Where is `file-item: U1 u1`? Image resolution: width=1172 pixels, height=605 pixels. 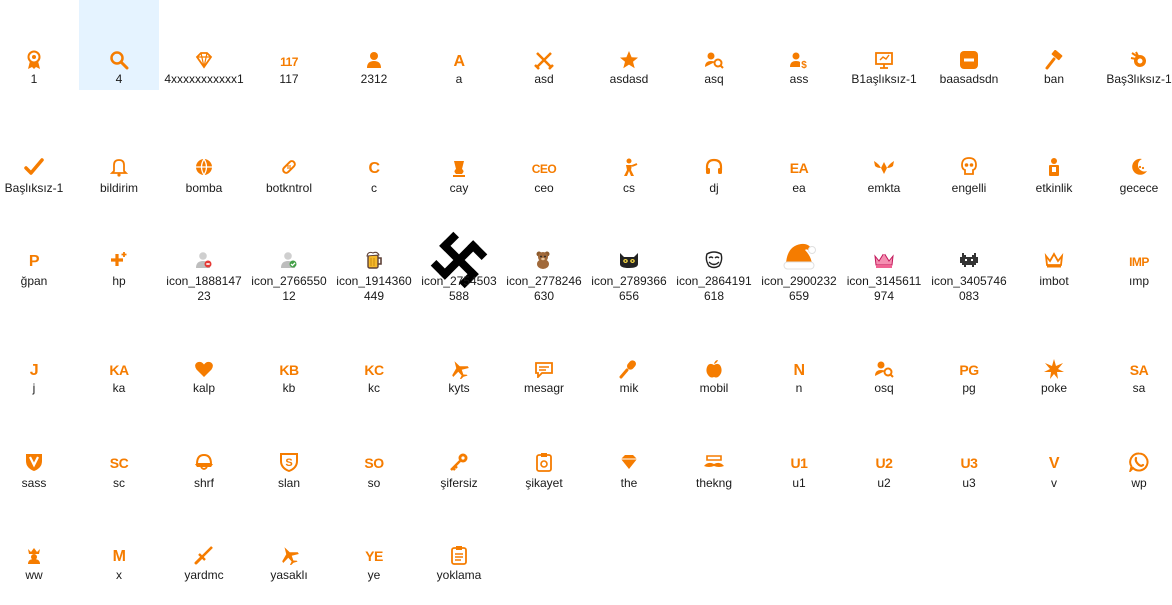
file-item: U1 u1 is located at coordinates (799, 455).